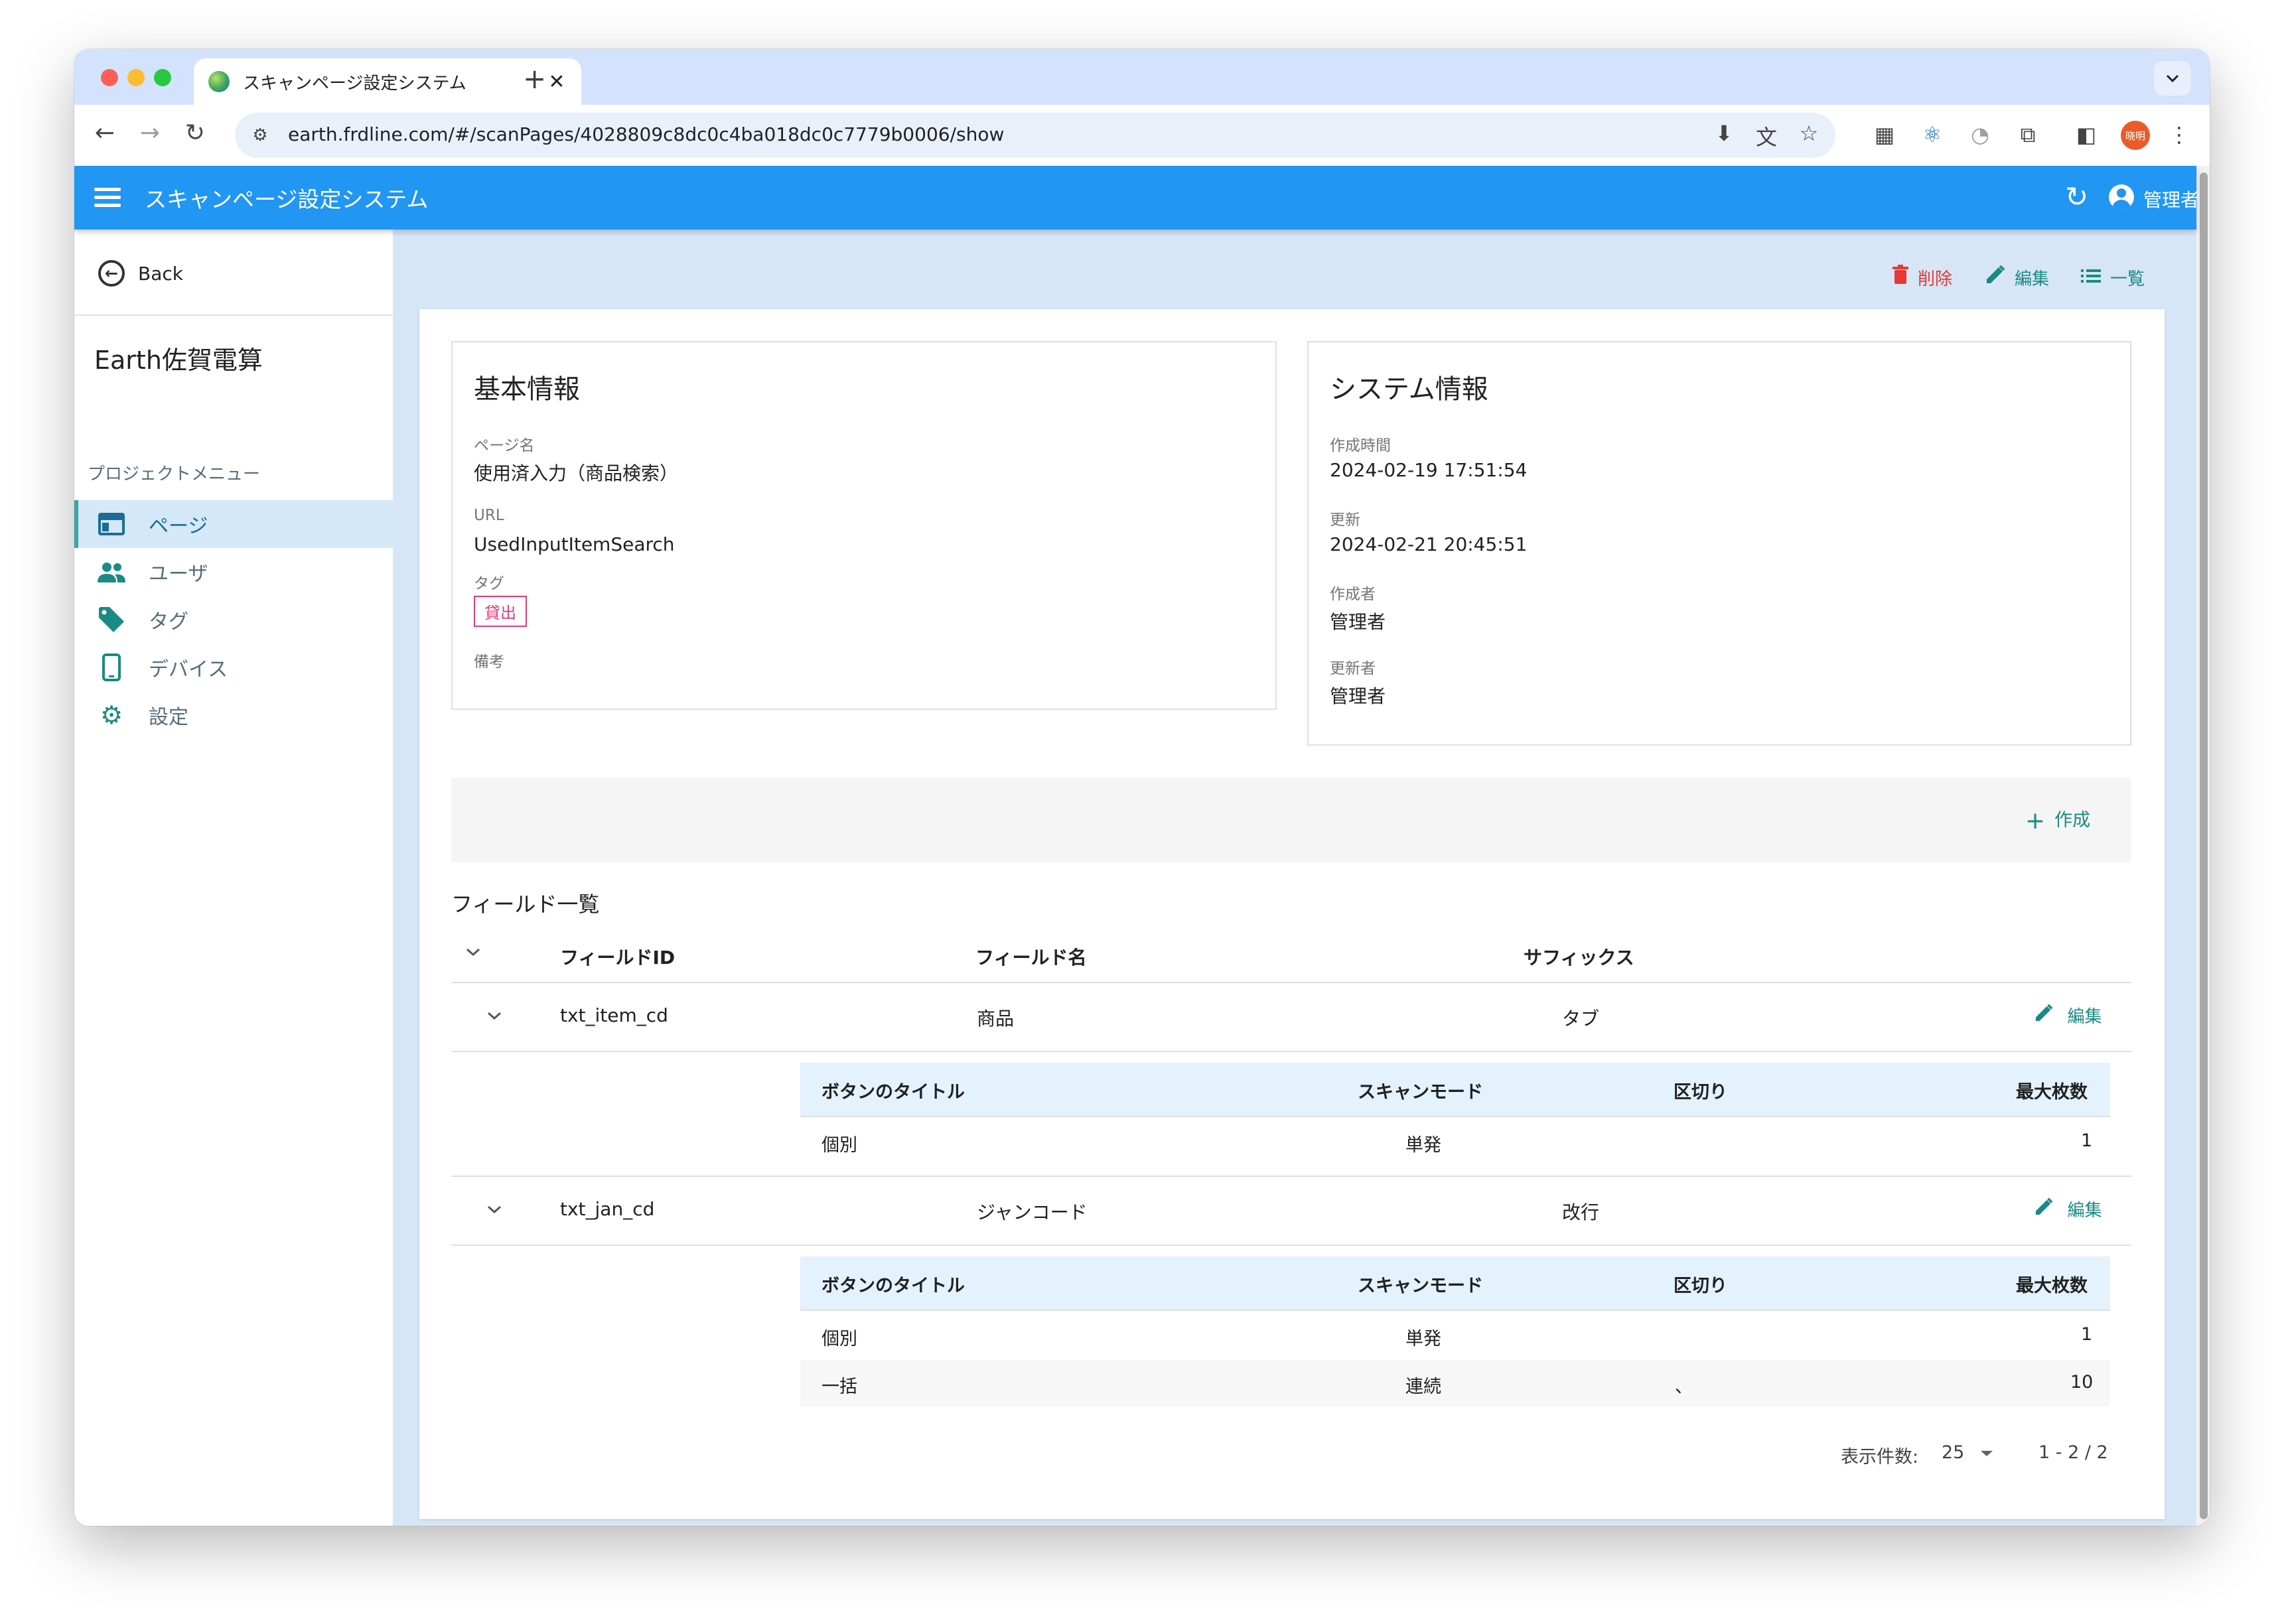 The width and height of the screenshot is (2284, 1624). What do you see at coordinates (107, 197) in the screenshot?
I see `hamburger-menu-icon` at bounding box center [107, 197].